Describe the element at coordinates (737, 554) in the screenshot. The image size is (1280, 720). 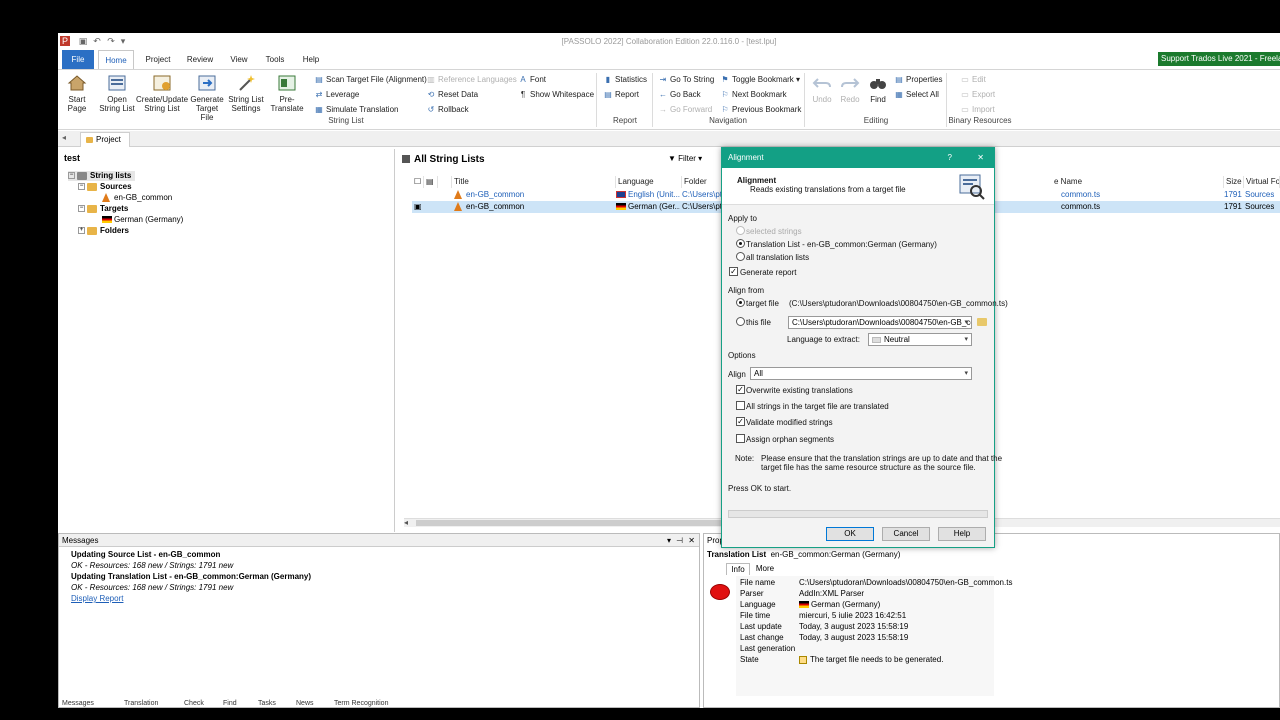
I see `properties-title-label: Translation List` at that location.